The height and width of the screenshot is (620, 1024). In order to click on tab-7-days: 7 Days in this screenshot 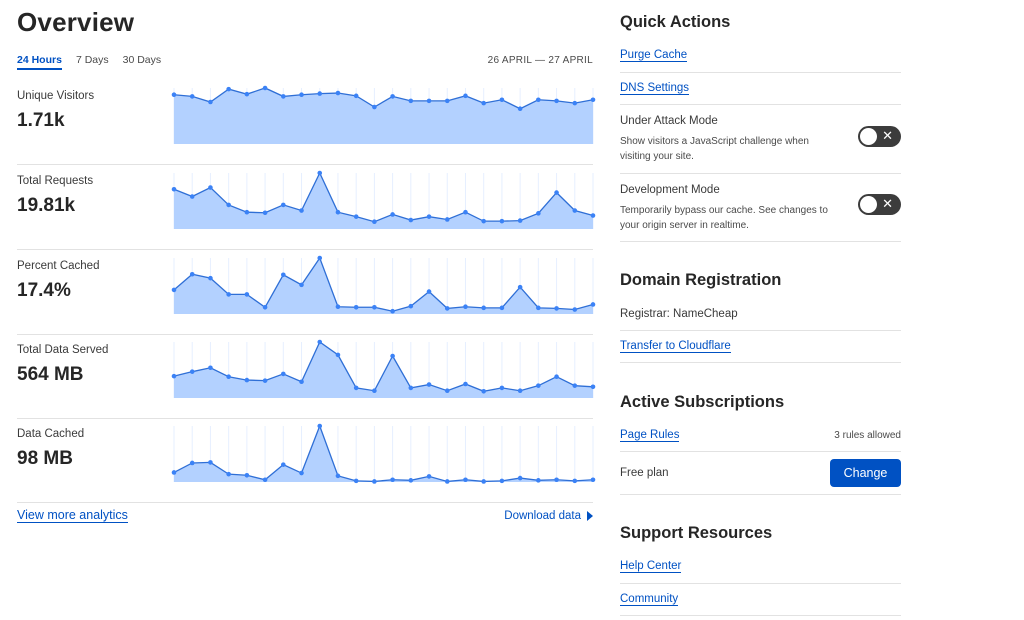, I will do `click(92, 62)`.